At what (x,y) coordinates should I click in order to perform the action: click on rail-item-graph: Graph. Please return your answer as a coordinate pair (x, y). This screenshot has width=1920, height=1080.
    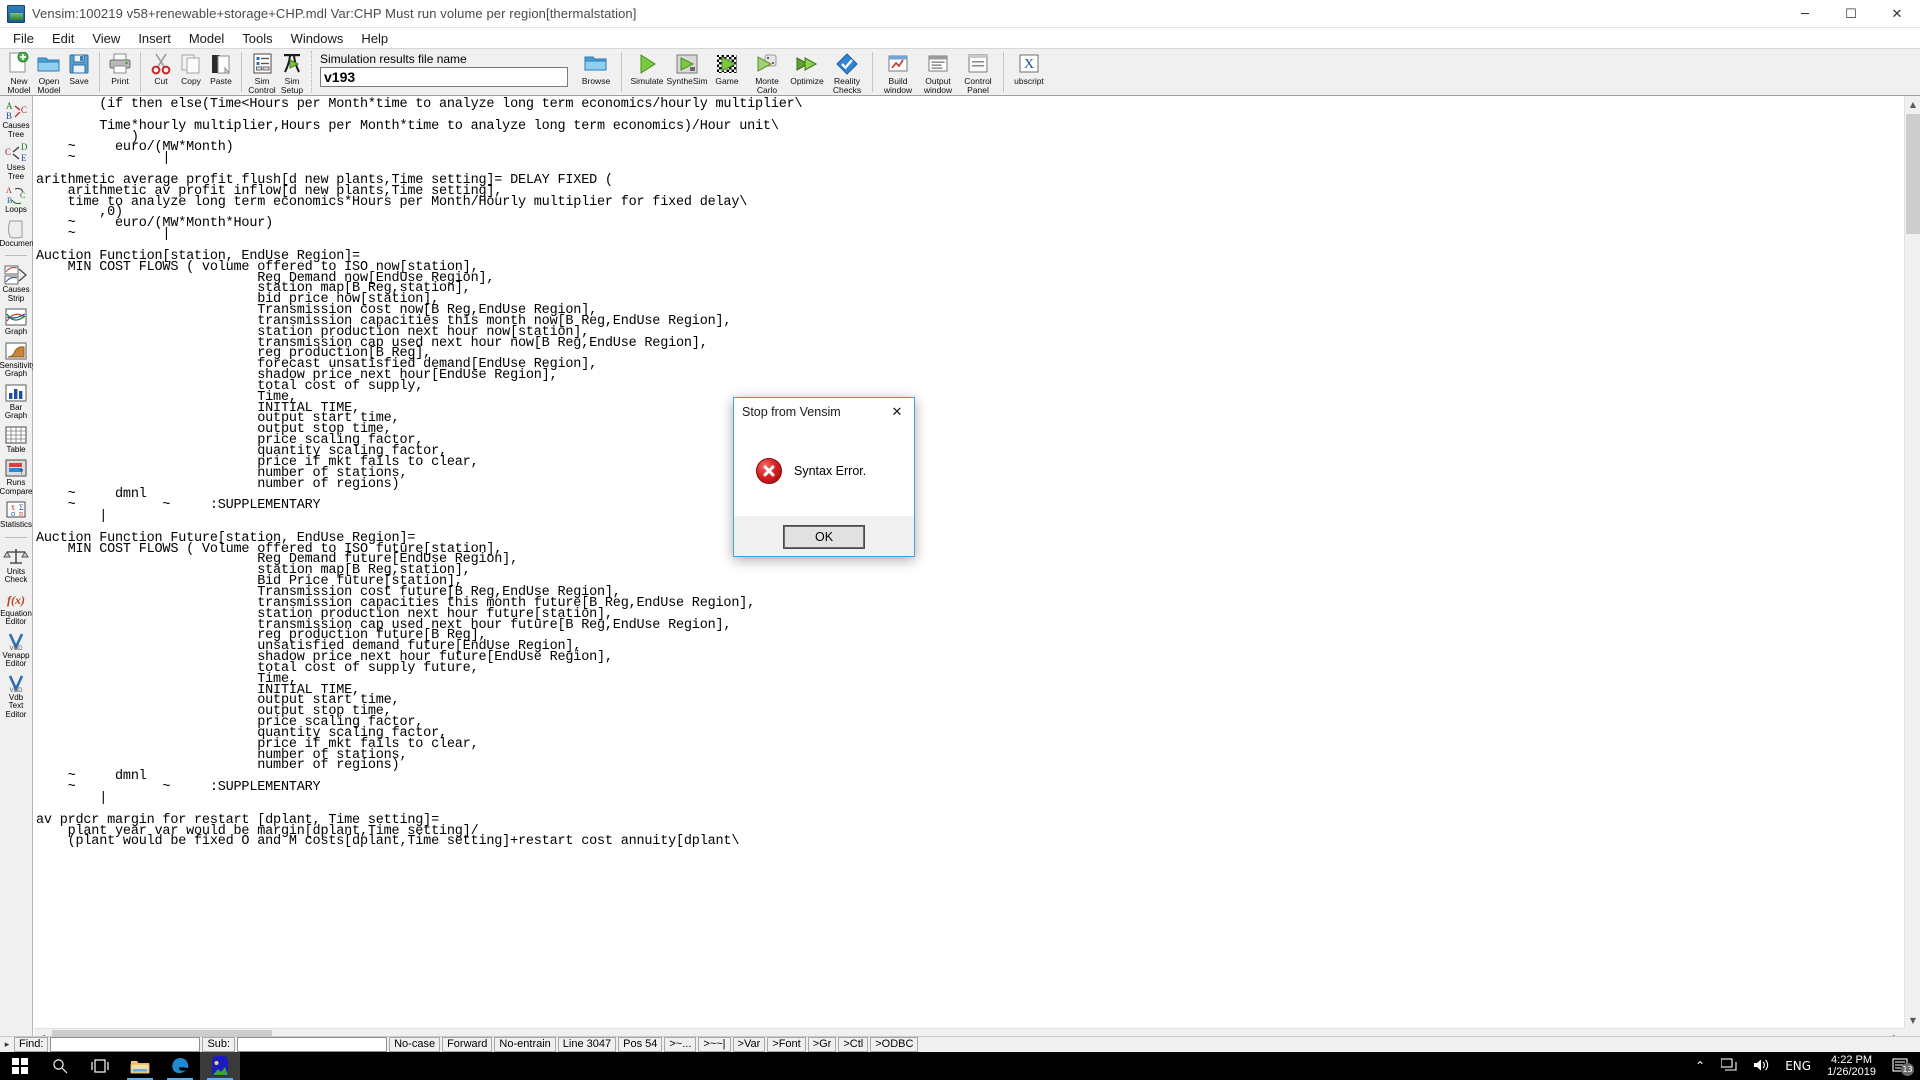
    Looking at the image, I should click on (16, 320).